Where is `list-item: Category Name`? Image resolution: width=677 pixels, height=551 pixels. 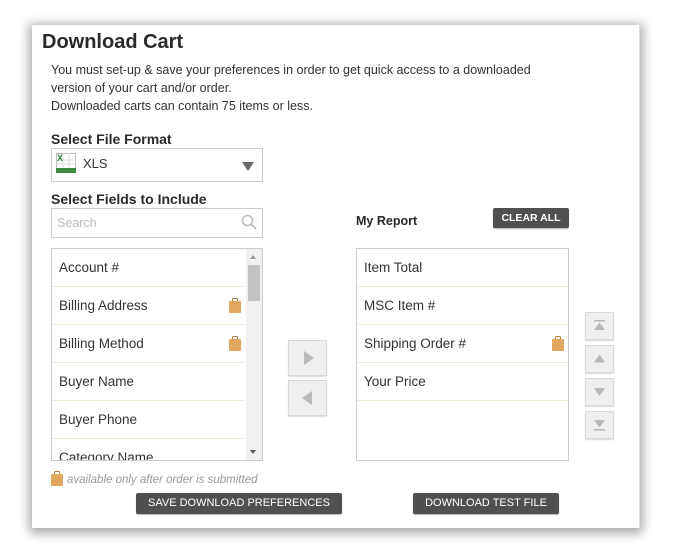
list-item: Category Name is located at coordinates (148, 450).